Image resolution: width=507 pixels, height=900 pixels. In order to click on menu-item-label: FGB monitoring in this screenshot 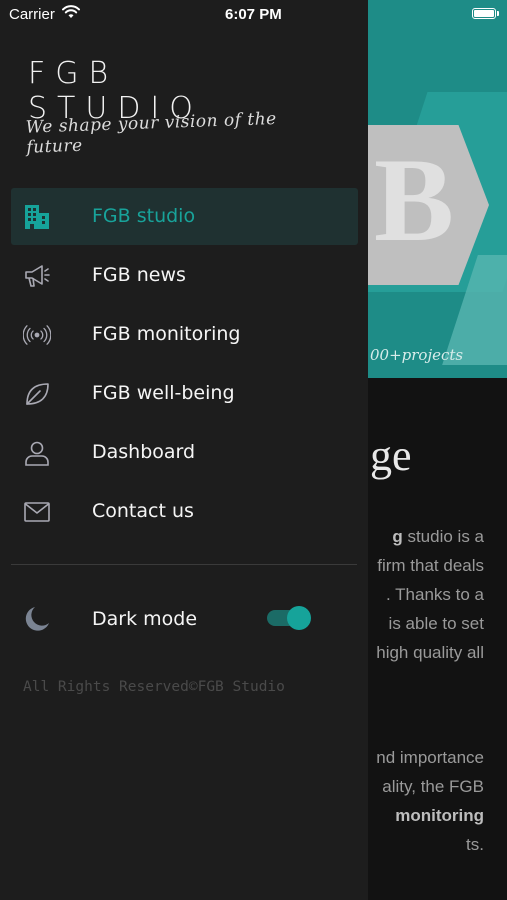, I will do `click(166, 334)`.